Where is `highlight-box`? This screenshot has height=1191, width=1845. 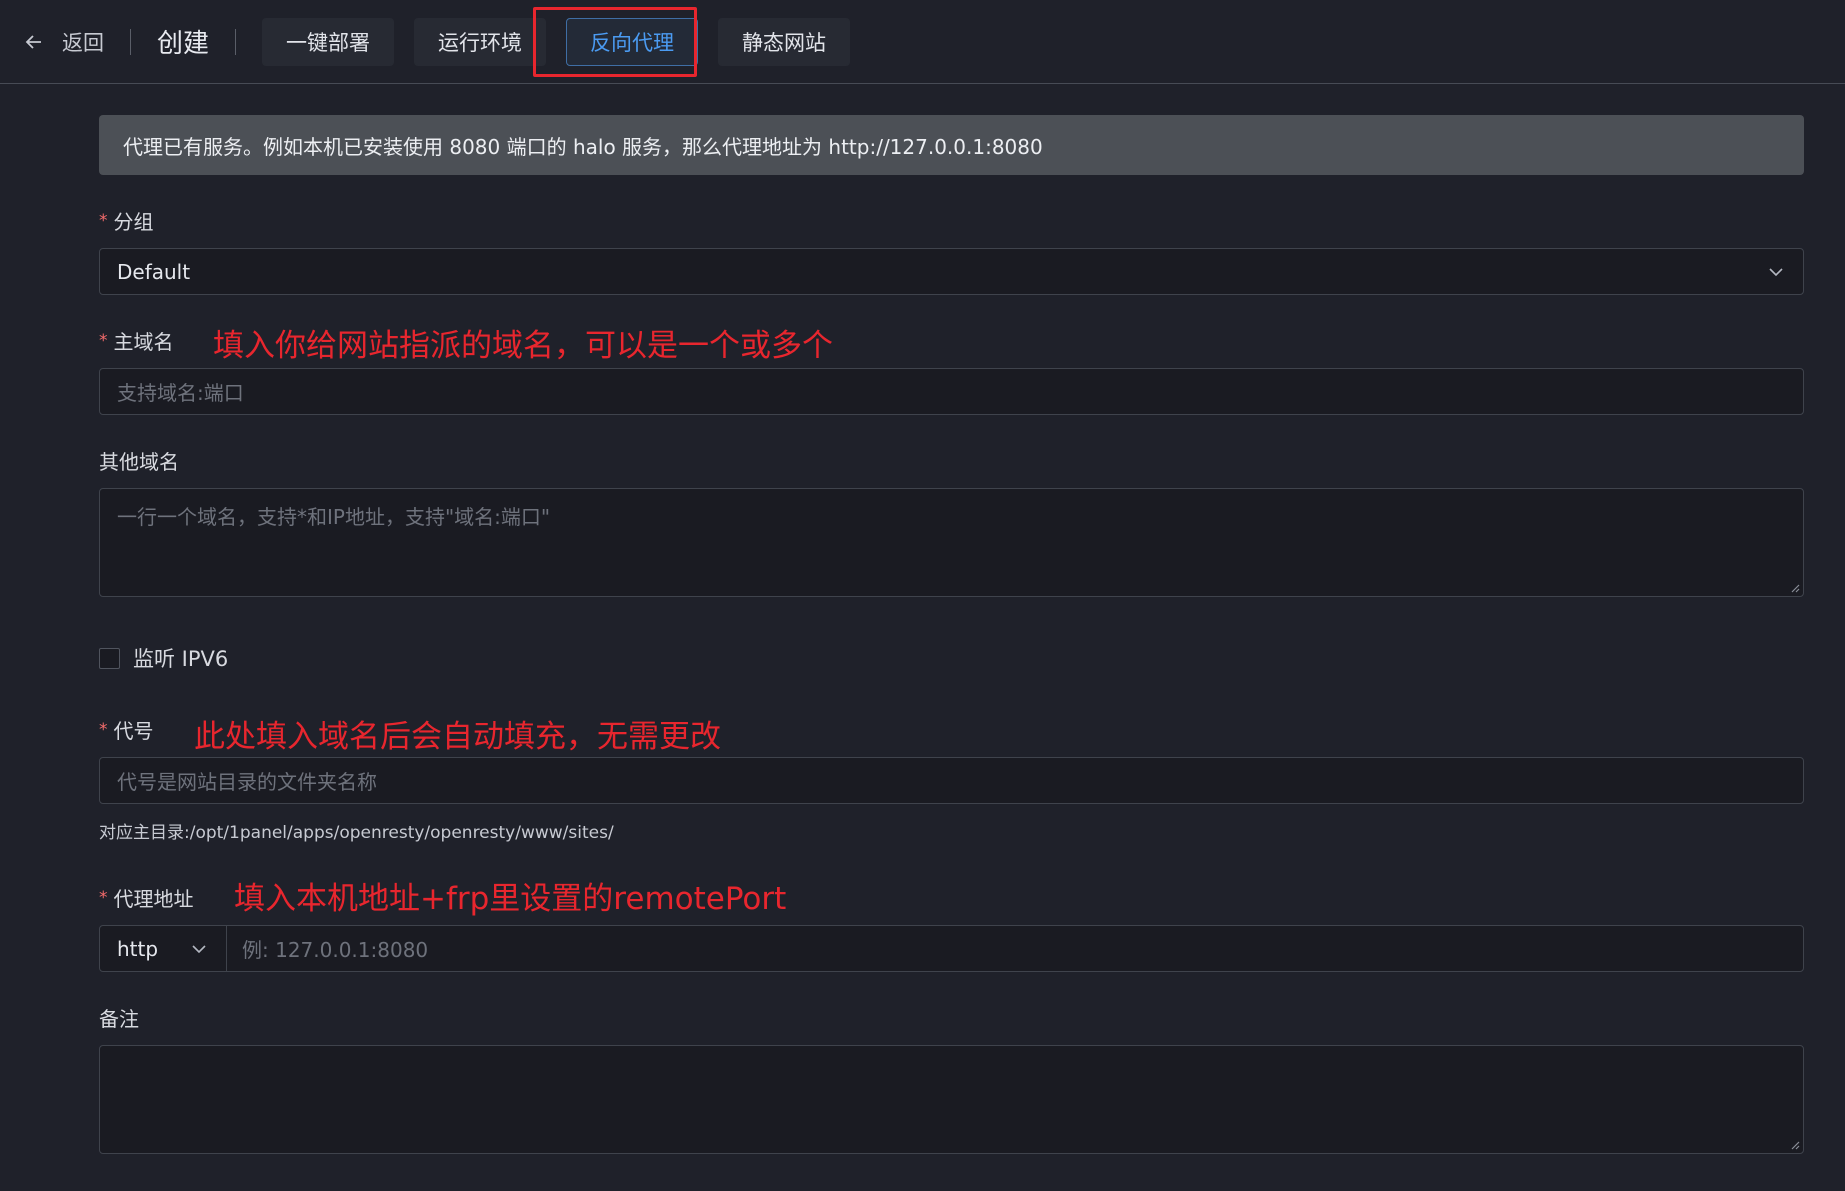
highlight-box is located at coordinates (615, 42).